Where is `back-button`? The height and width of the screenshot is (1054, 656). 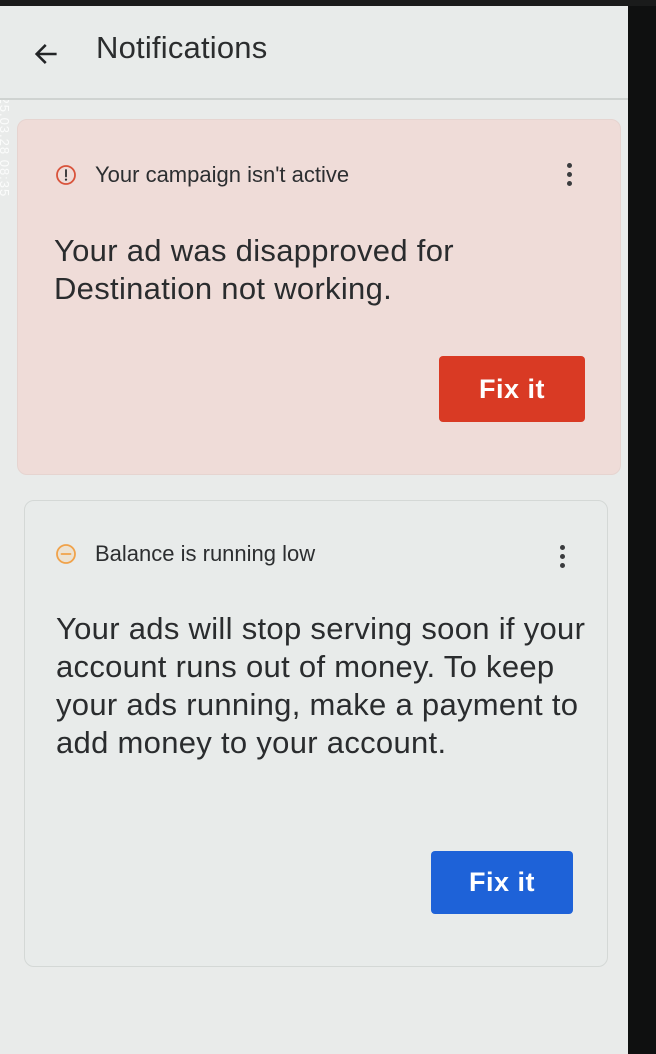
back-button is located at coordinates (46, 54).